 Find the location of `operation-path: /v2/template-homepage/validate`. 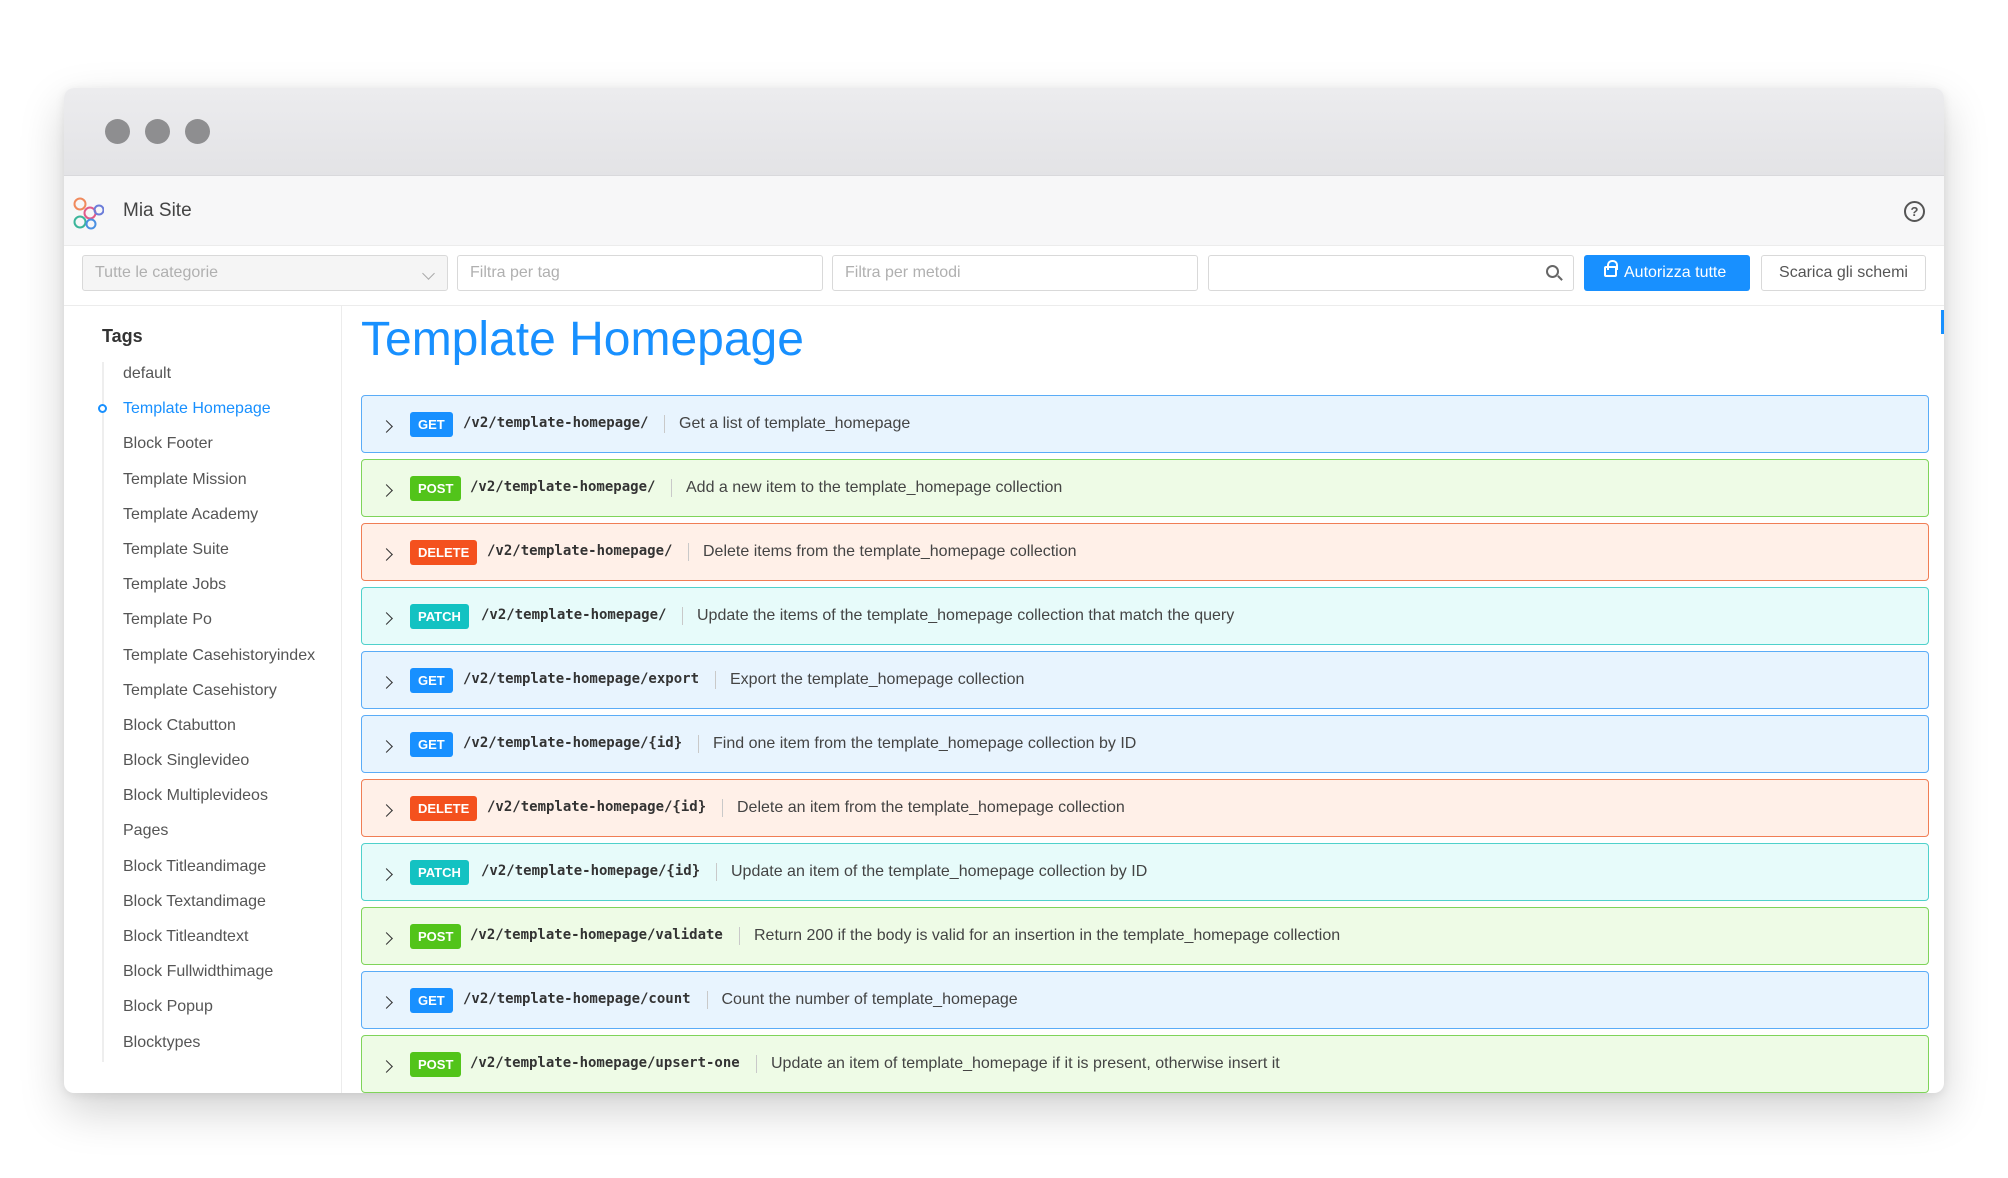

operation-path: /v2/template-homepage/validate is located at coordinates (596, 935).